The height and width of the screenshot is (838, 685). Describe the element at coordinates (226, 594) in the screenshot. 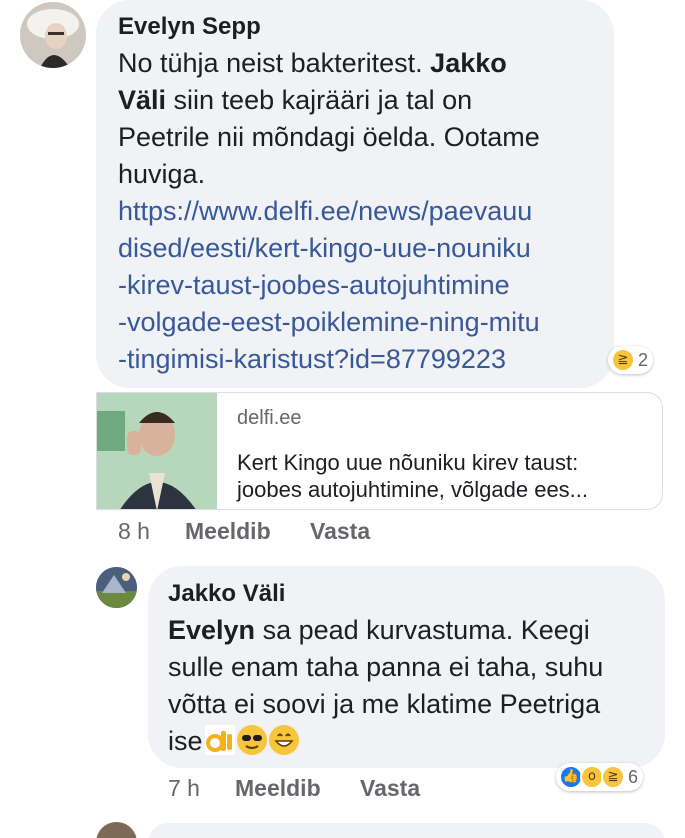

I see `comment-author: Jakko Väli` at that location.